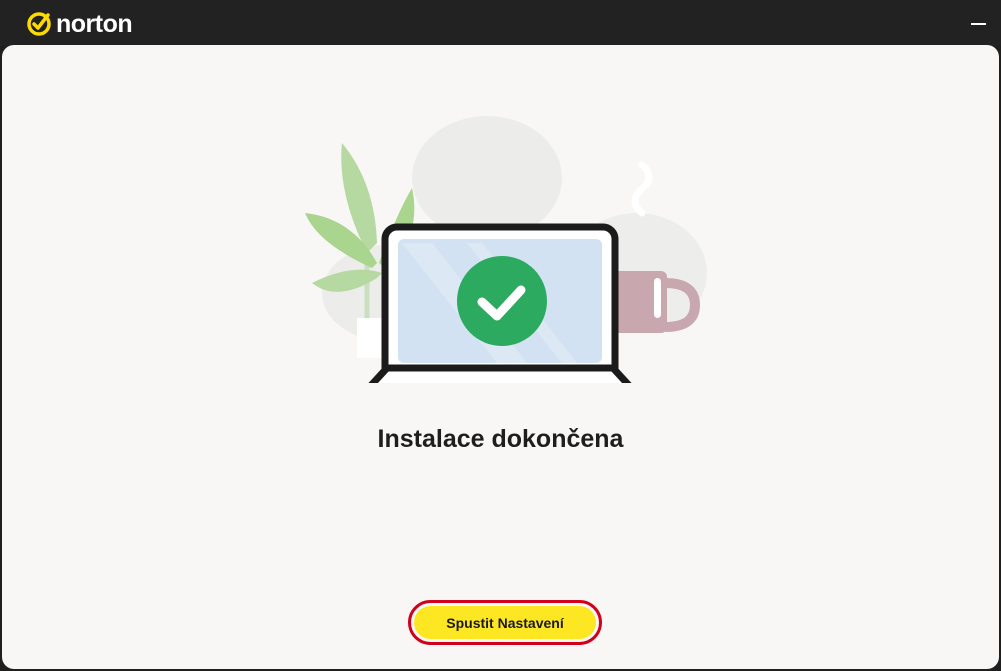  Describe the element at coordinates (94, 23) in the screenshot. I see `brand-name: norton` at that location.